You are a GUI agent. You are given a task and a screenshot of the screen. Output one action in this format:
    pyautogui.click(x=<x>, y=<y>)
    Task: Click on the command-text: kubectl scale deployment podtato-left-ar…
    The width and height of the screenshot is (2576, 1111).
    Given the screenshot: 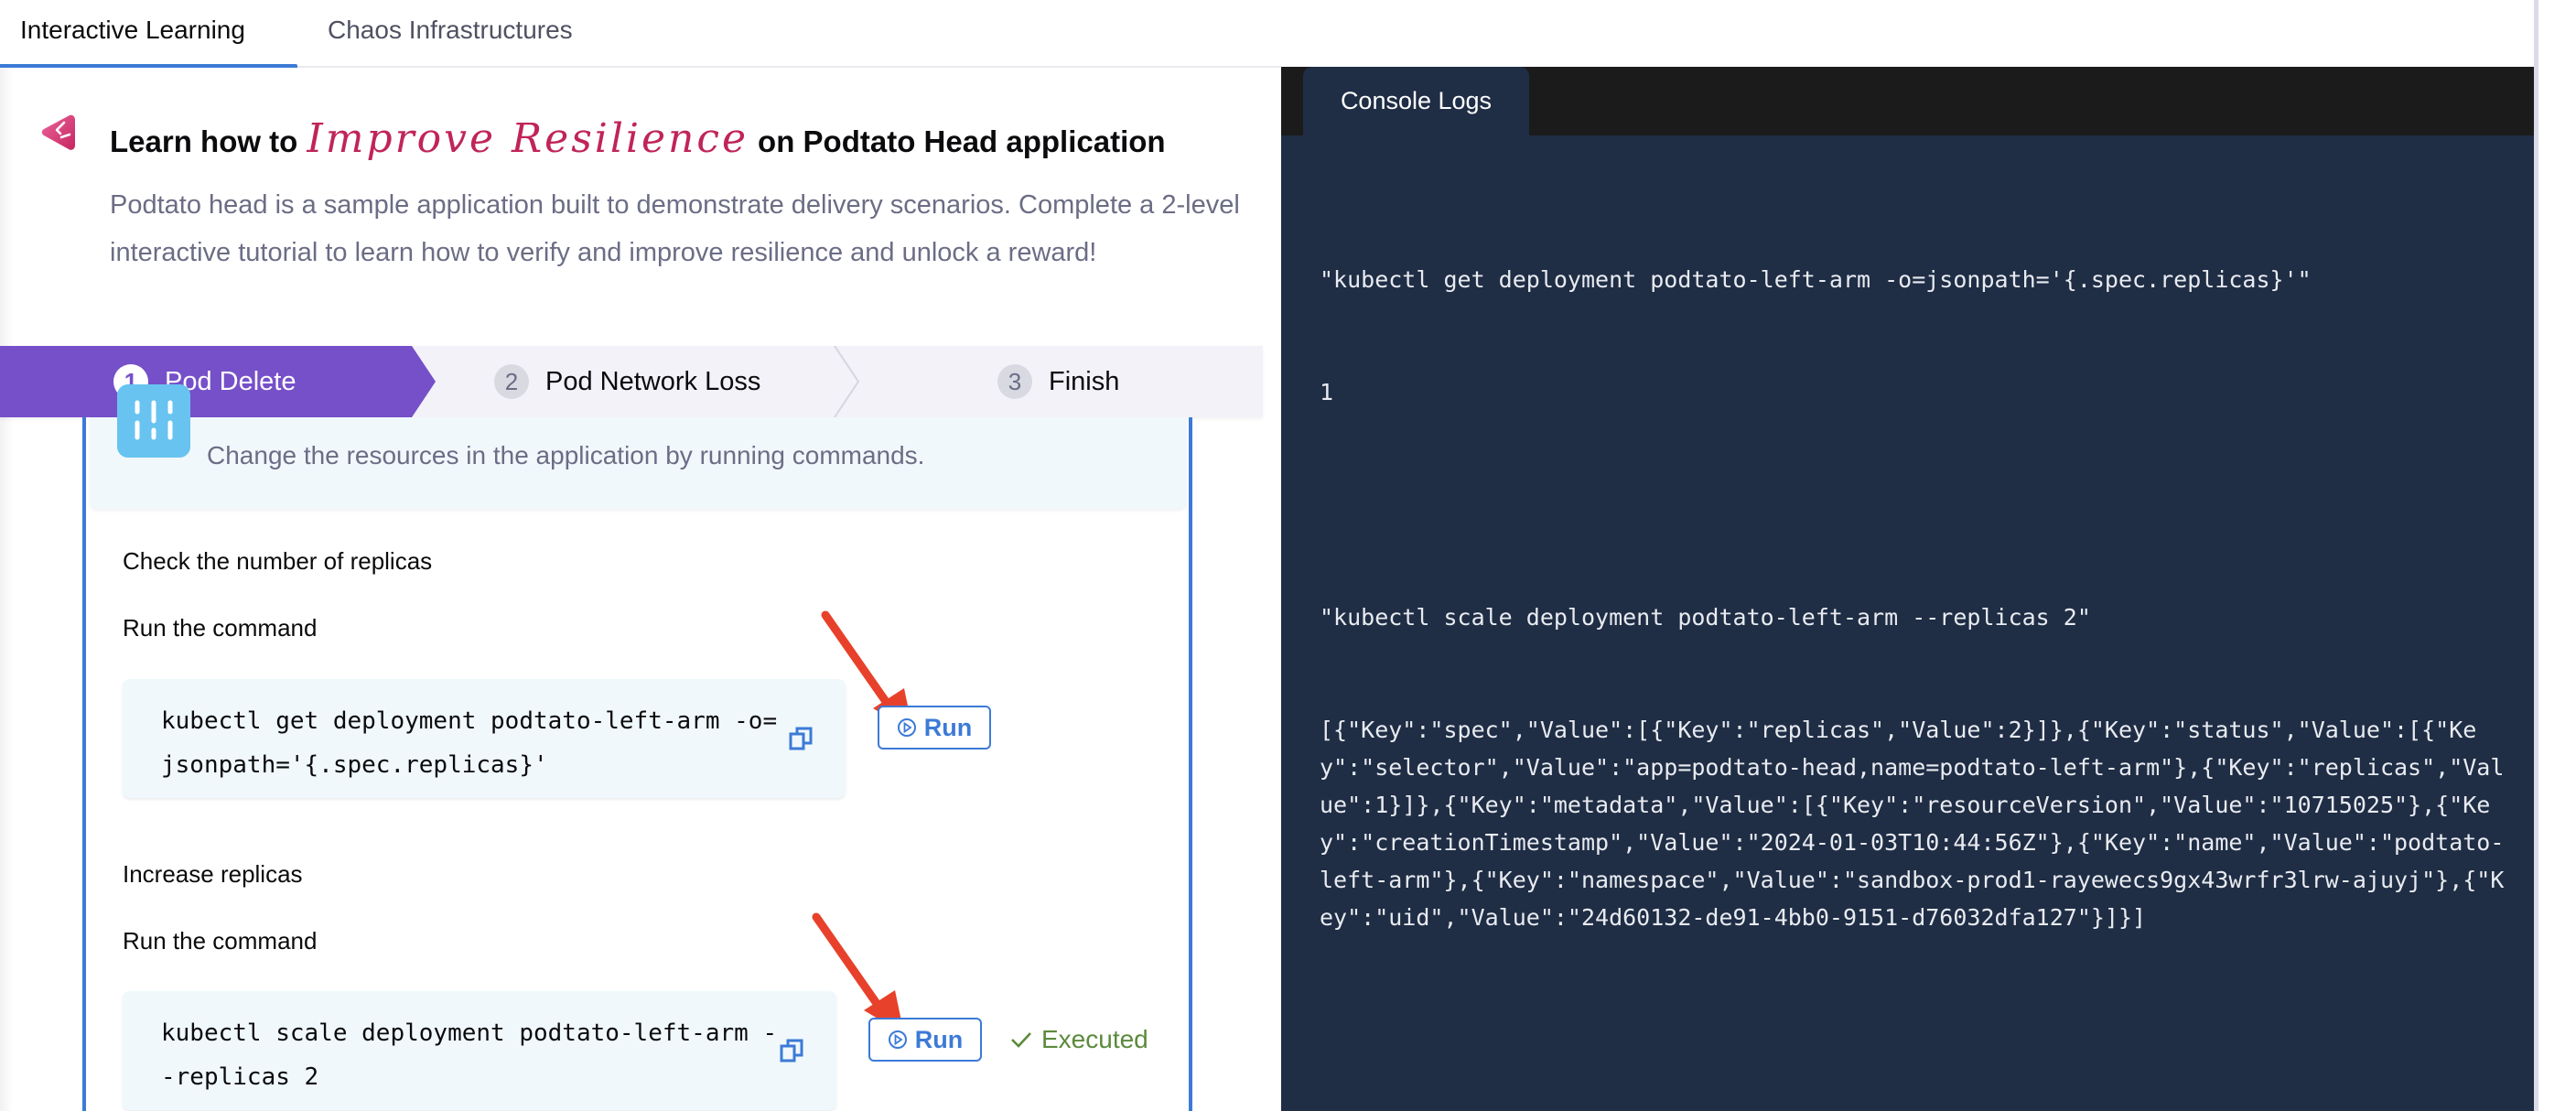 What is the action you would take?
    pyautogui.click(x=472, y=1055)
    